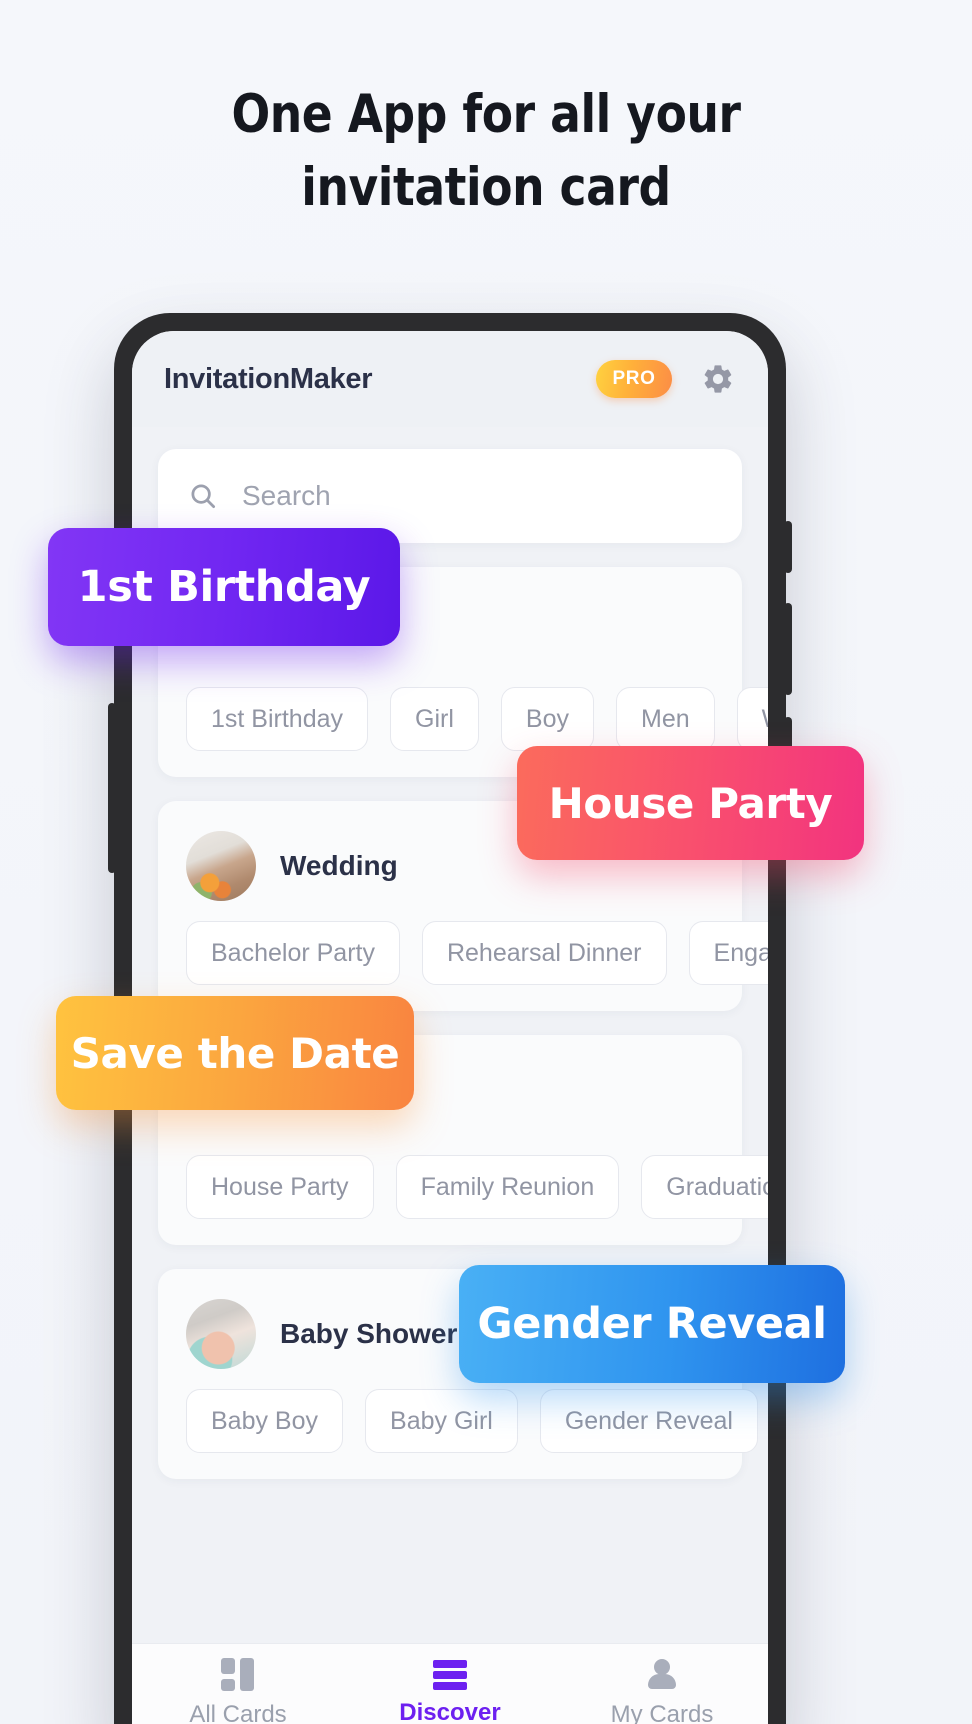 The height and width of the screenshot is (1724, 972). I want to click on phone-side-button, so click(112, 788).